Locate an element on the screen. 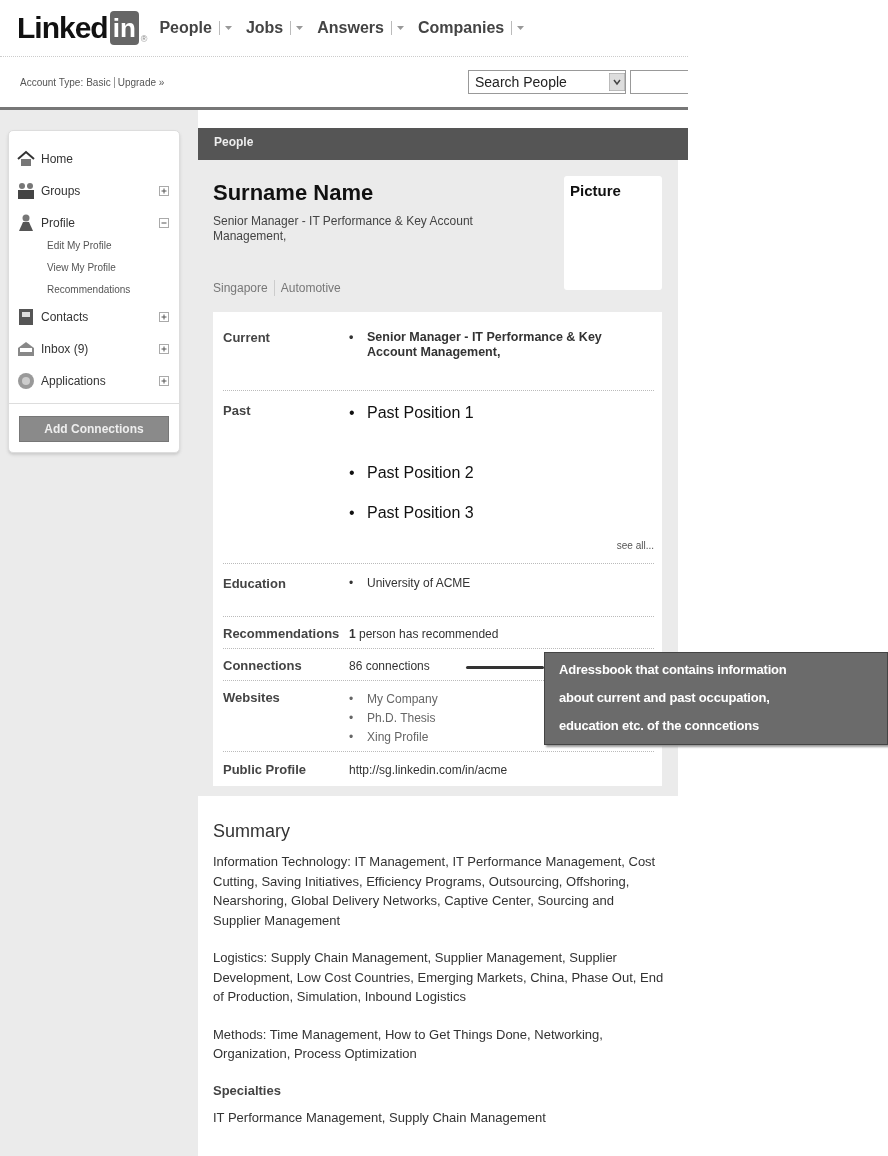 The height and width of the screenshot is (1156, 888). collapse-icon is located at coordinates (164, 223).